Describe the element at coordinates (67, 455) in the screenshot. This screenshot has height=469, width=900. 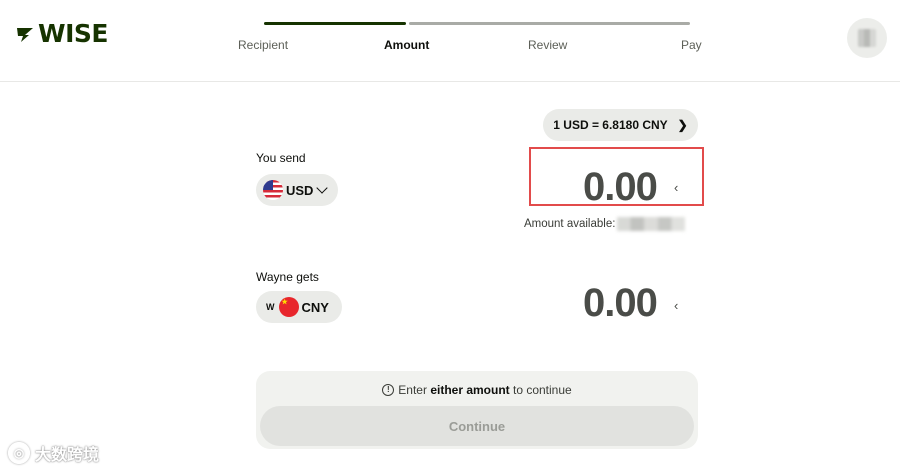
I see `watermark-text: 大数跨境` at that location.